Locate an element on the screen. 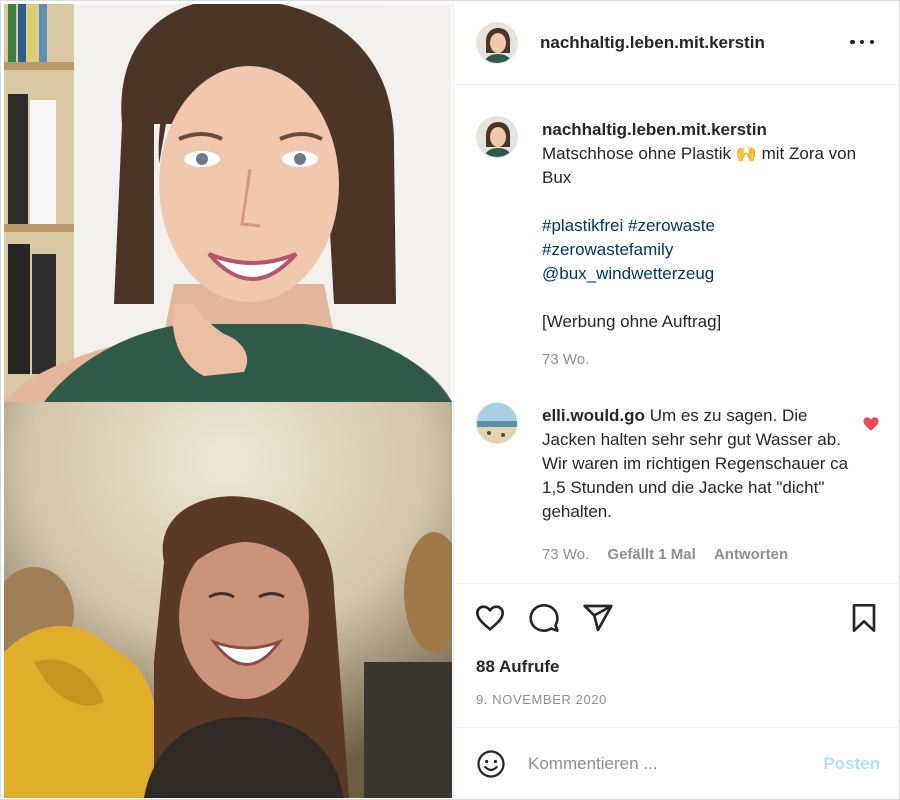 This screenshot has height=800, width=900. comment-meta: 73 Wo. Gefällt 1 Mal Antworten is located at coordinates (672, 554).